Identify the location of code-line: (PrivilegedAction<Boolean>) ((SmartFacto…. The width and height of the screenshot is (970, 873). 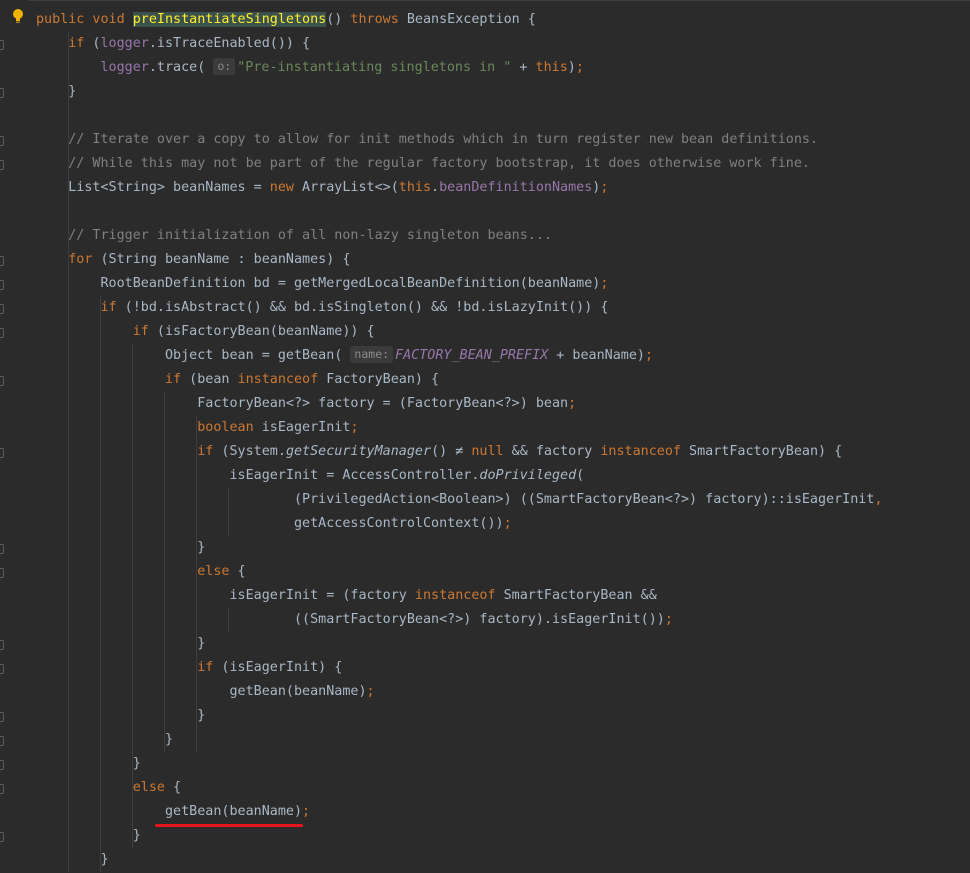
(459, 500).